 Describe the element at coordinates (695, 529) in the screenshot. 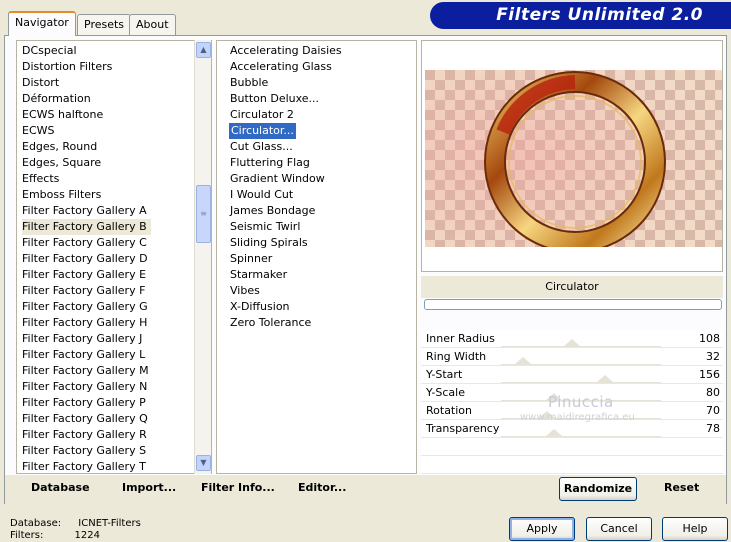

I see `help-button: Help` at that location.